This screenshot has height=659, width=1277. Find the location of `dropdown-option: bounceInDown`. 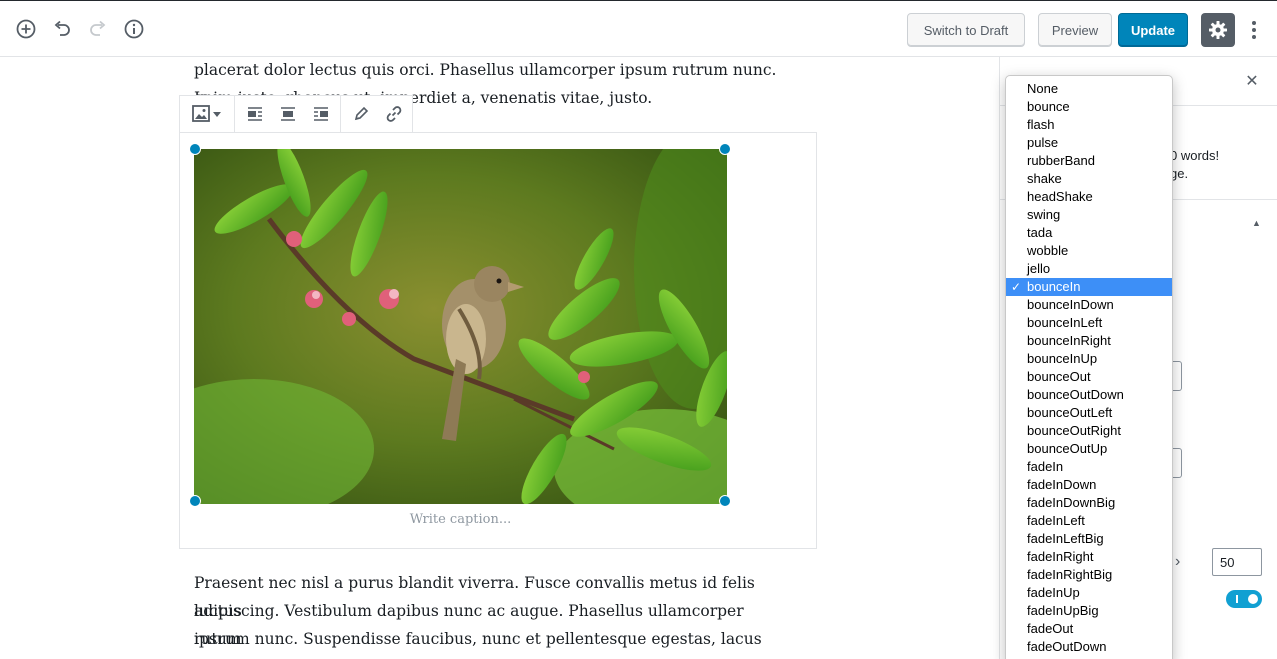

dropdown-option: bounceInDown is located at coordinates (1089, 305).